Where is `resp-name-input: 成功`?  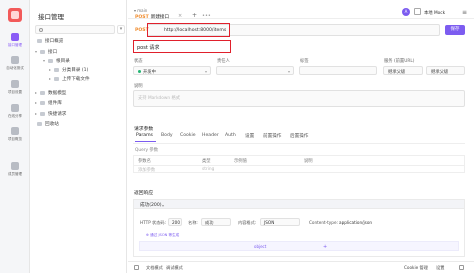
resp-name-input: 成功 is located at coordinates (216, 222).